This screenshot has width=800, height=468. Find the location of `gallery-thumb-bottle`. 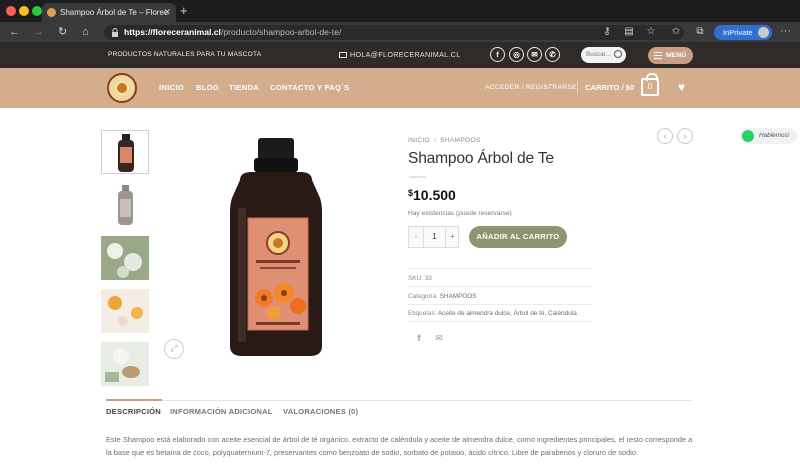

gallery-thumb-bottle is located at coordinates (125, 152).